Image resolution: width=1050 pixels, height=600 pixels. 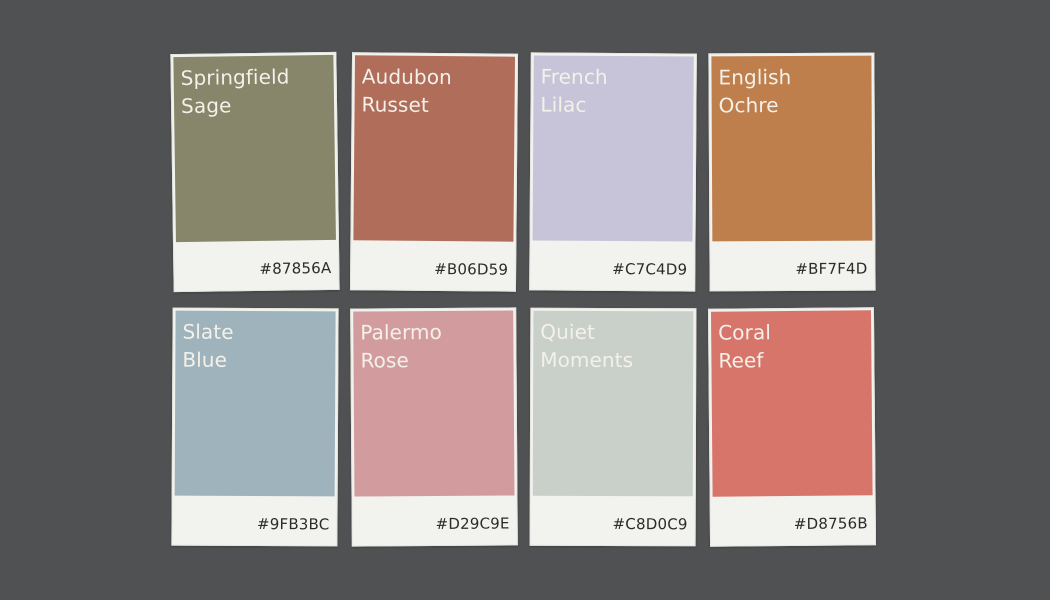 I want to click on swatch-card-springfield-sage: Springfield Sage #87856A, so click(x=255, y=172).